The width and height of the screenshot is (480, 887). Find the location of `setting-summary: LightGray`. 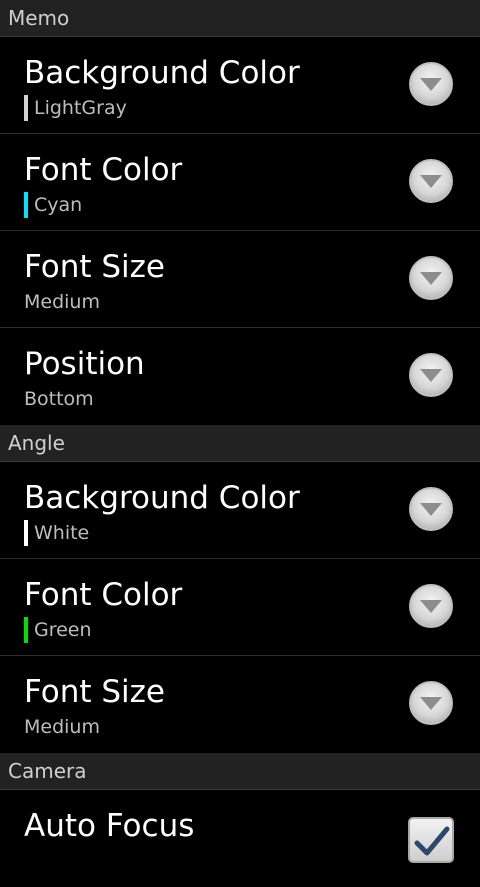

setting-summary: LightGray is located at coordinates (75, 108).